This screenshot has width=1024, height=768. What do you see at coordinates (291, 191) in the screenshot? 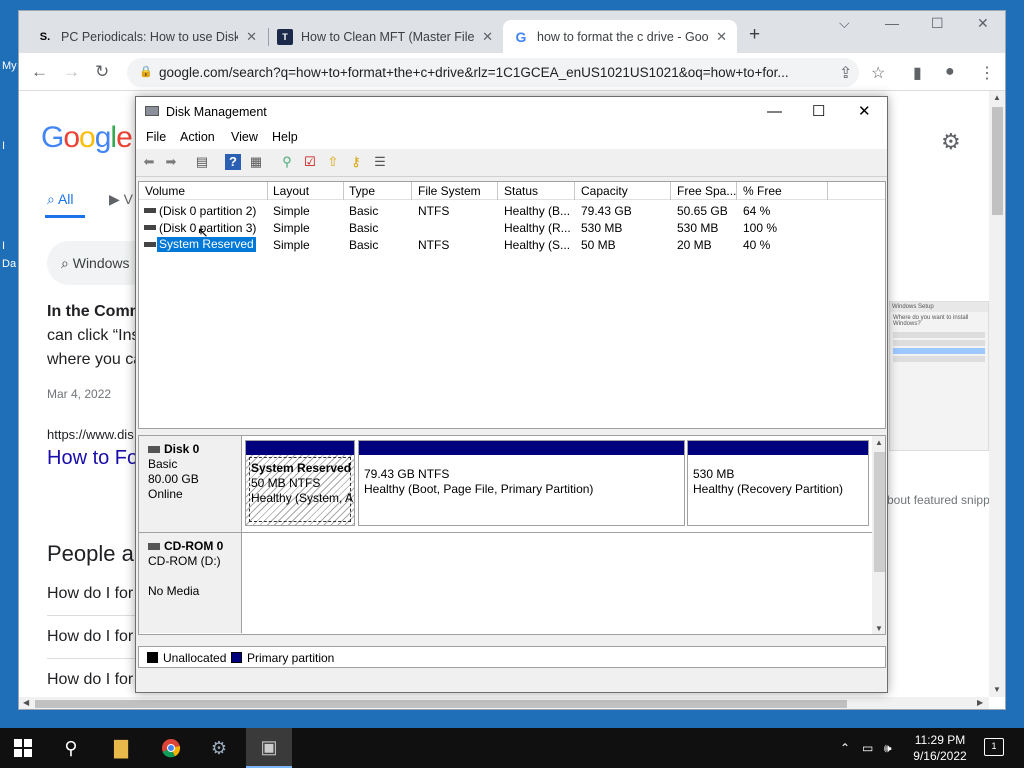
I see `column-header: Layout` at bounding box center [291, 191].